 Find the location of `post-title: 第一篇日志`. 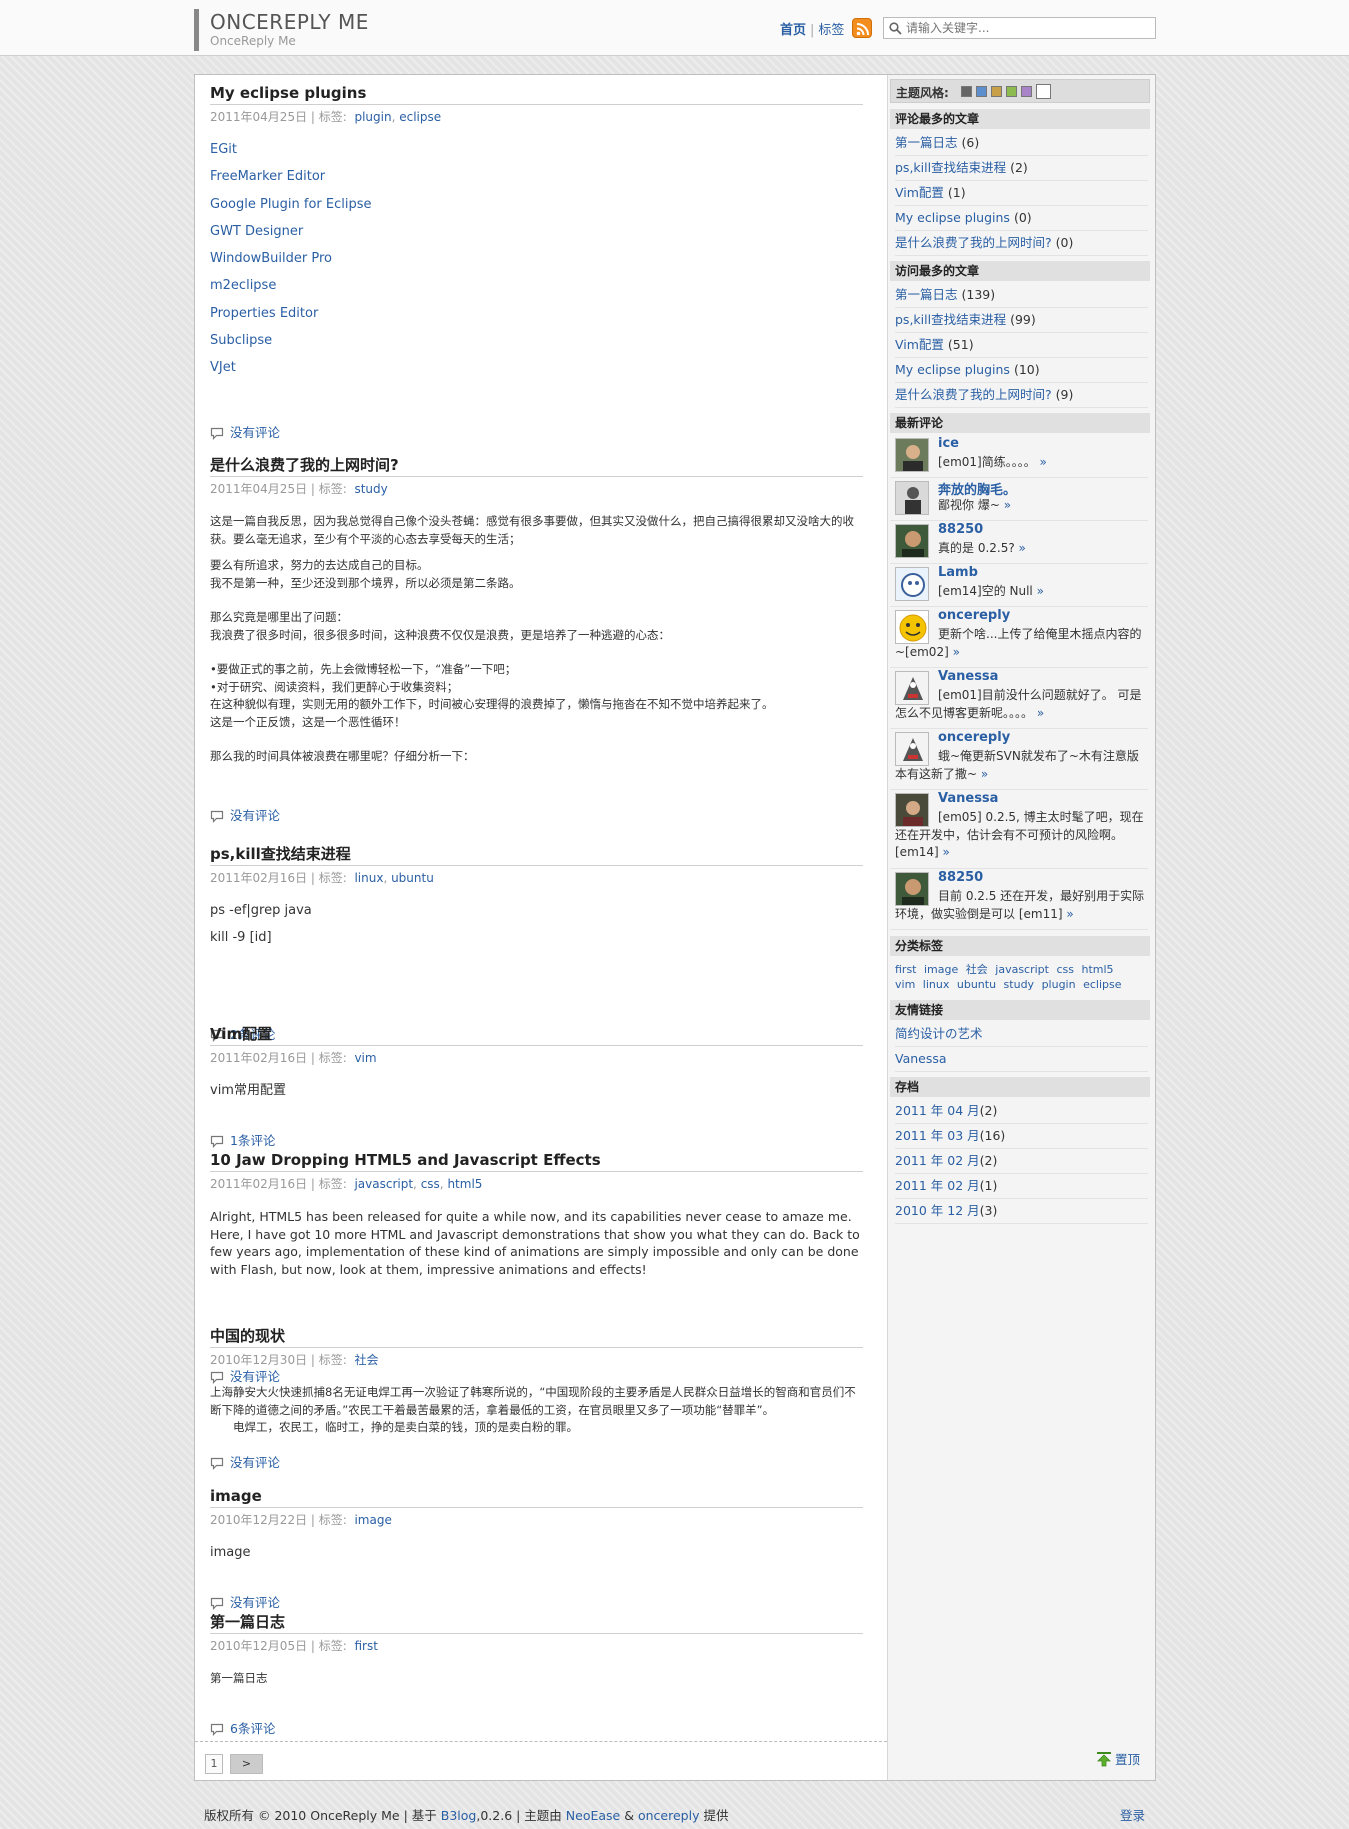

post-title: 第一篇日志 is located at coordinates (536, 1623).